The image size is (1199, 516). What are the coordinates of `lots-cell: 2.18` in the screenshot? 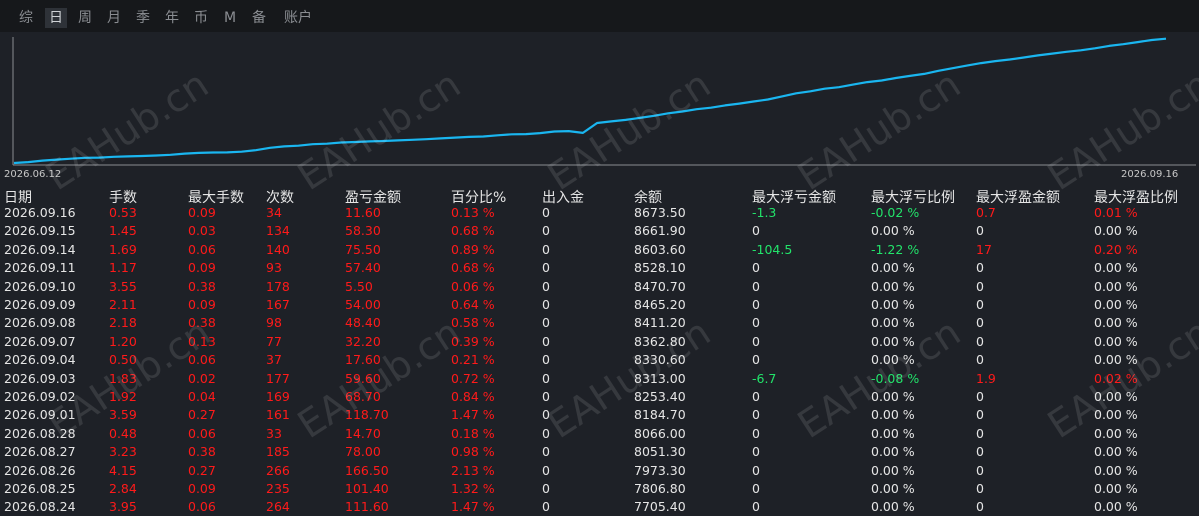 It's located at (123, 323).